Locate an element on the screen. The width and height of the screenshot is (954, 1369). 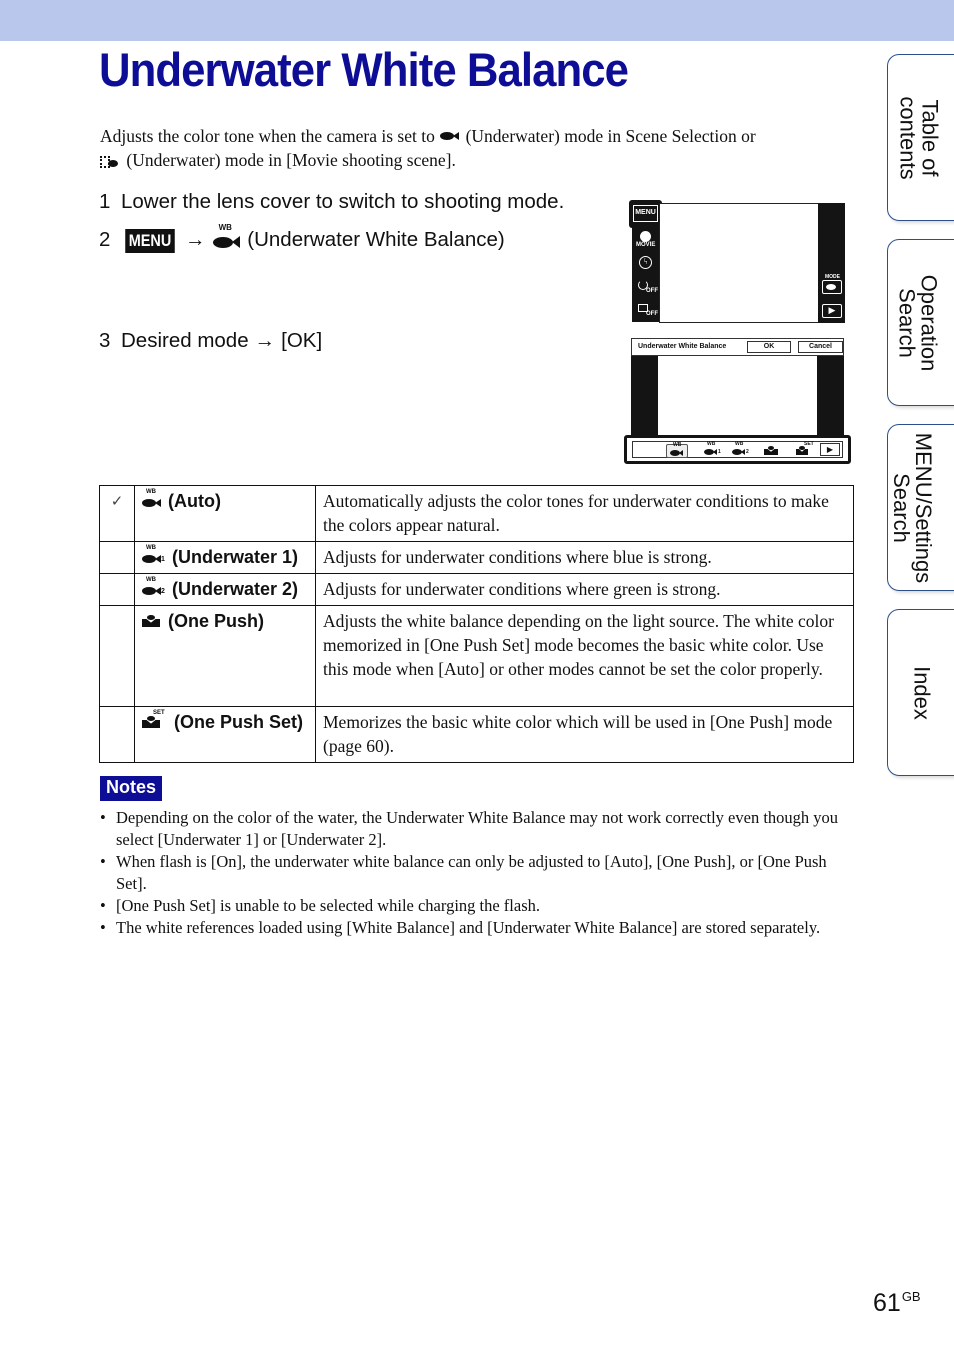
page-number: 61GB is located at coordinates (897, 1303).